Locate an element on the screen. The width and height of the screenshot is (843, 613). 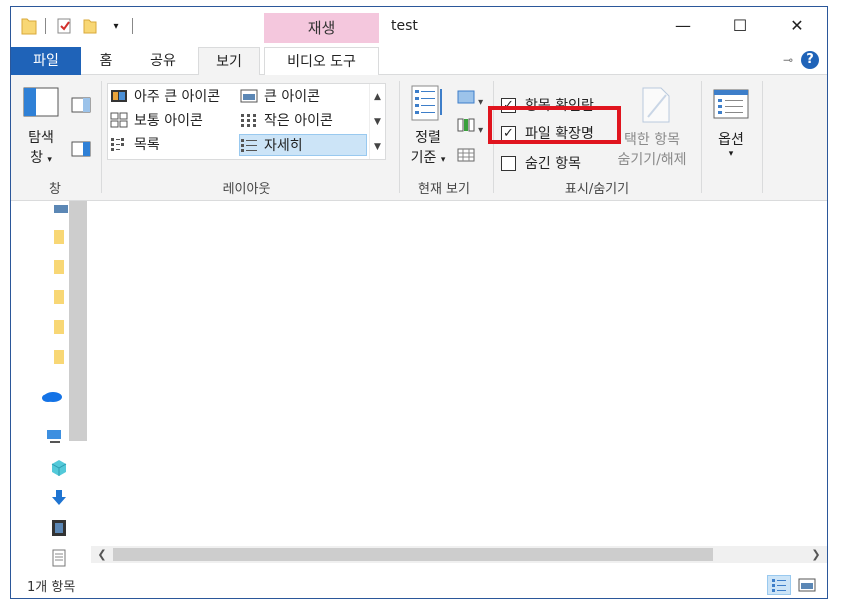
list-icon is located at coordinates (119, 144).